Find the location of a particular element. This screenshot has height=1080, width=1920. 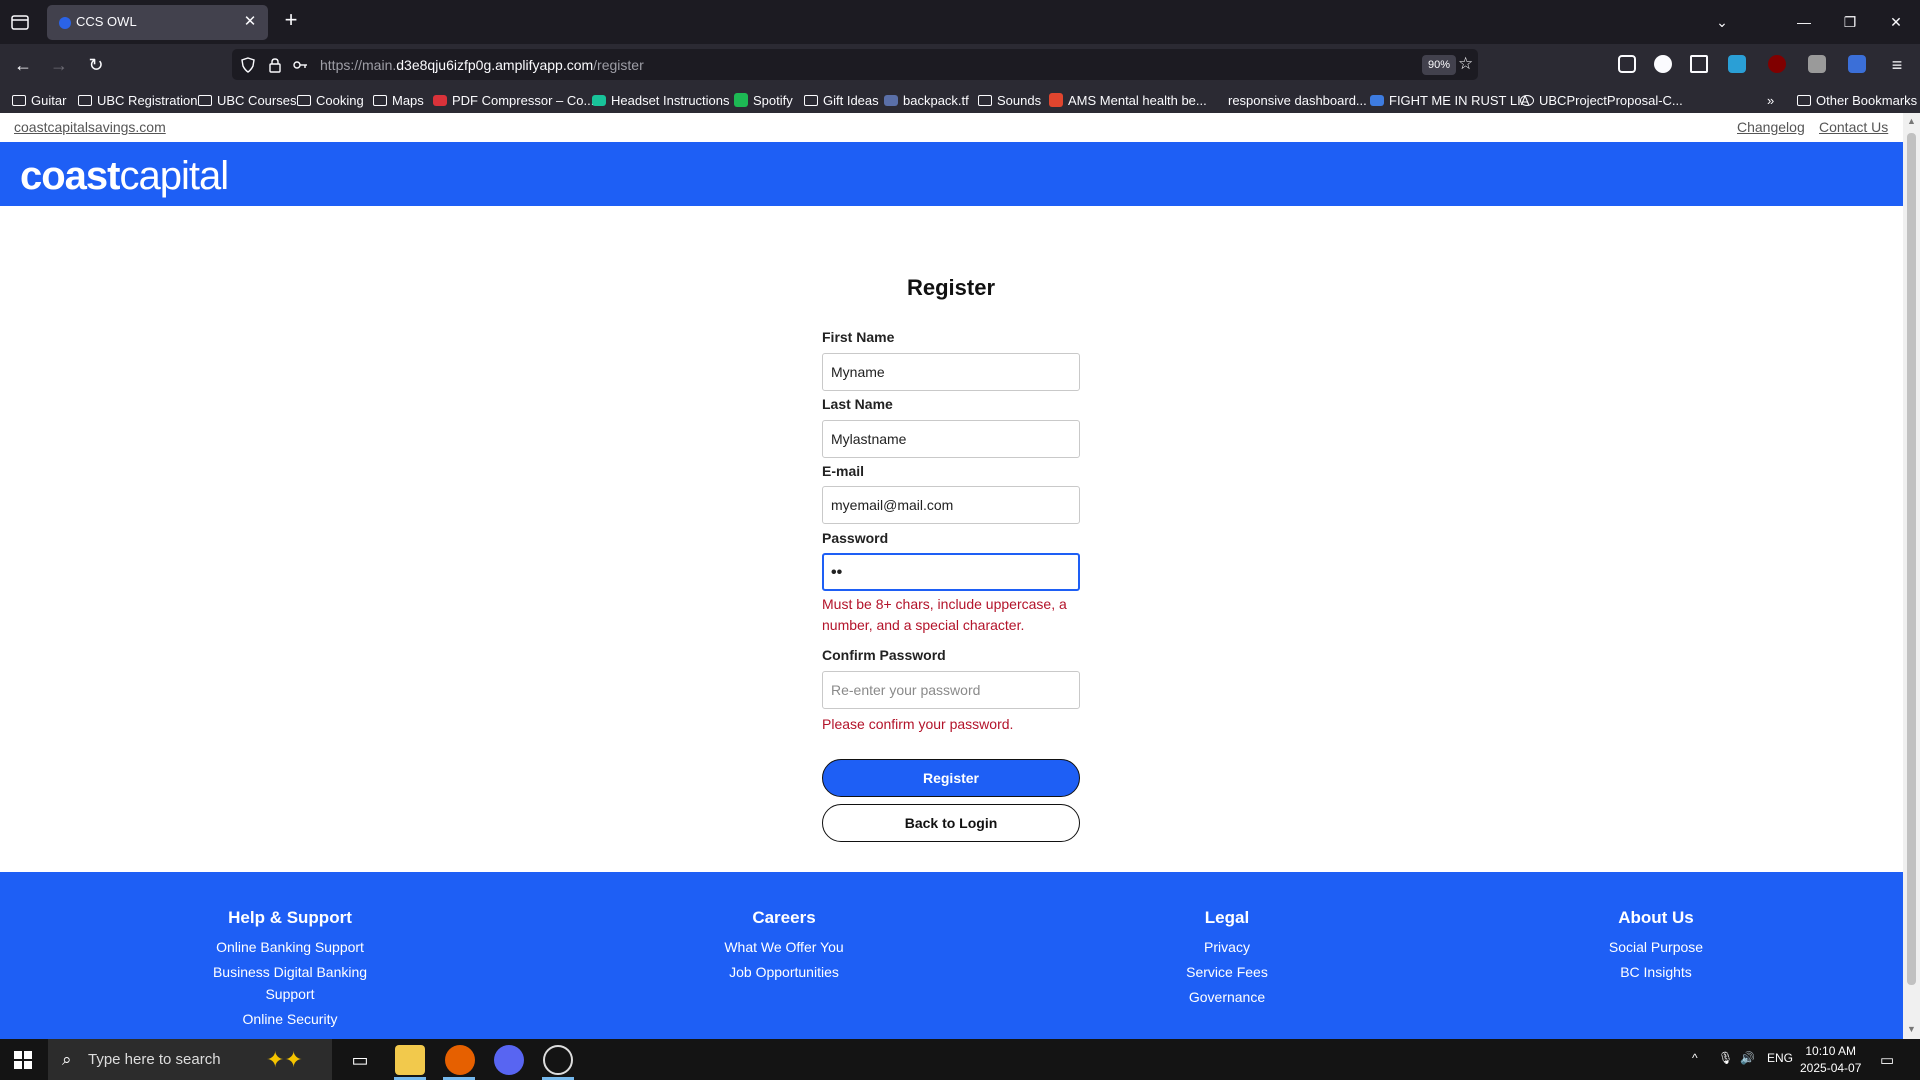

footer-link: Social Purpose is located at coordinates (1656, 947).